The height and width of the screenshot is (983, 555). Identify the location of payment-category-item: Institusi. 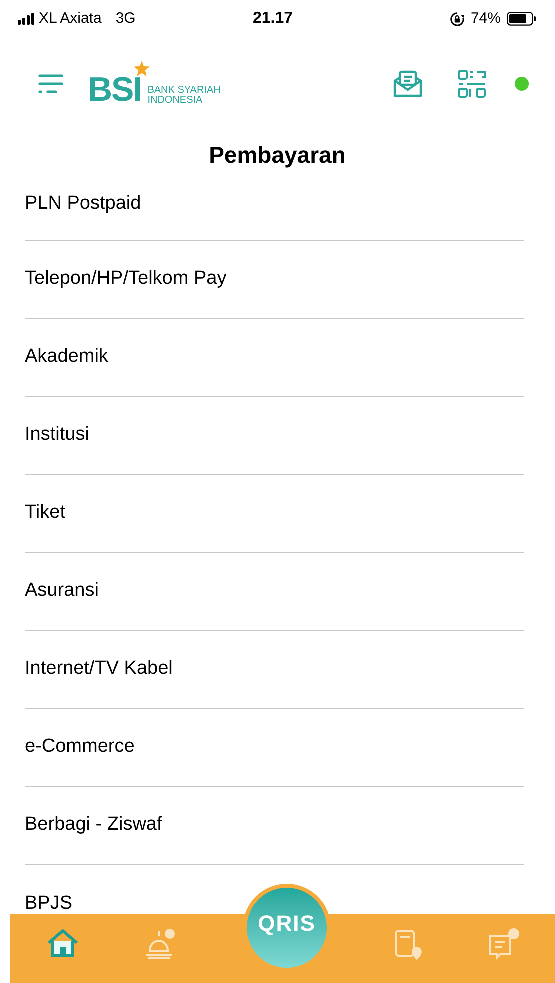
(57, 435).